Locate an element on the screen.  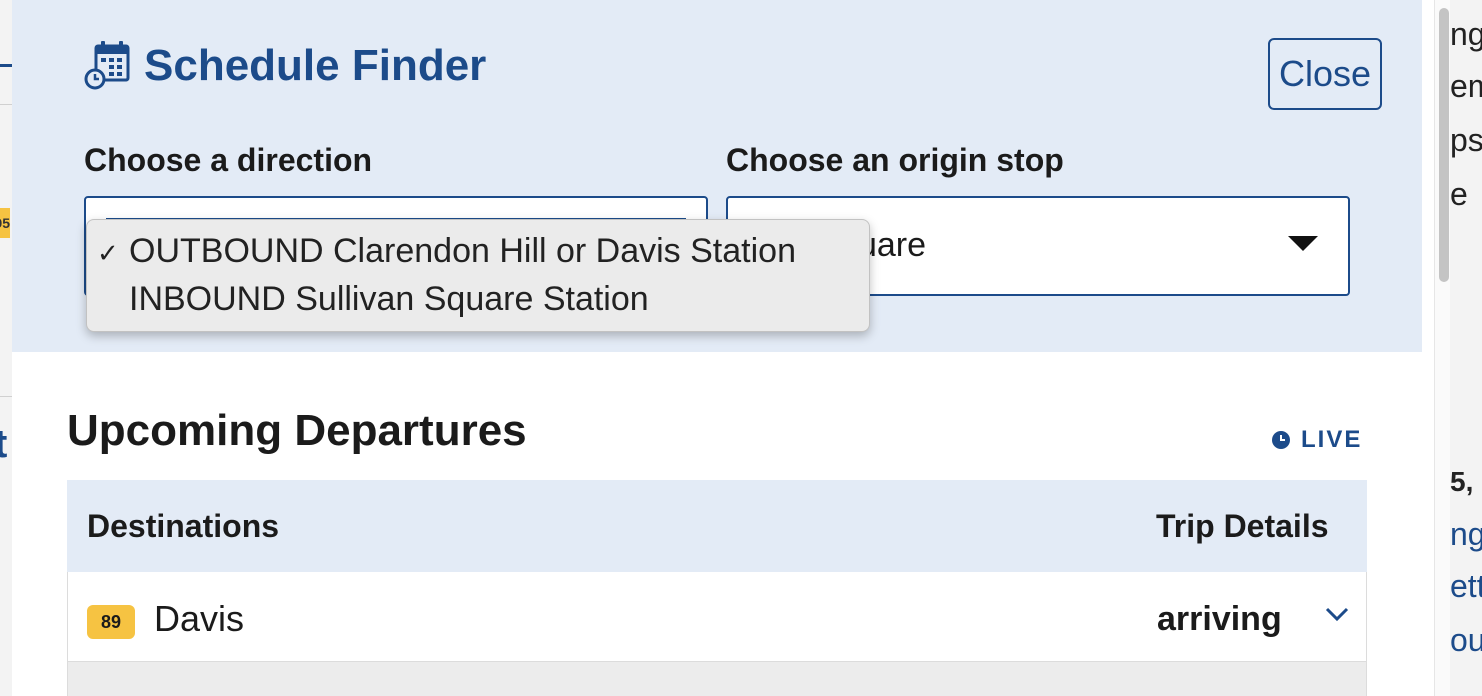
background-page-left: 95 t is located at coordinates (6, 348).